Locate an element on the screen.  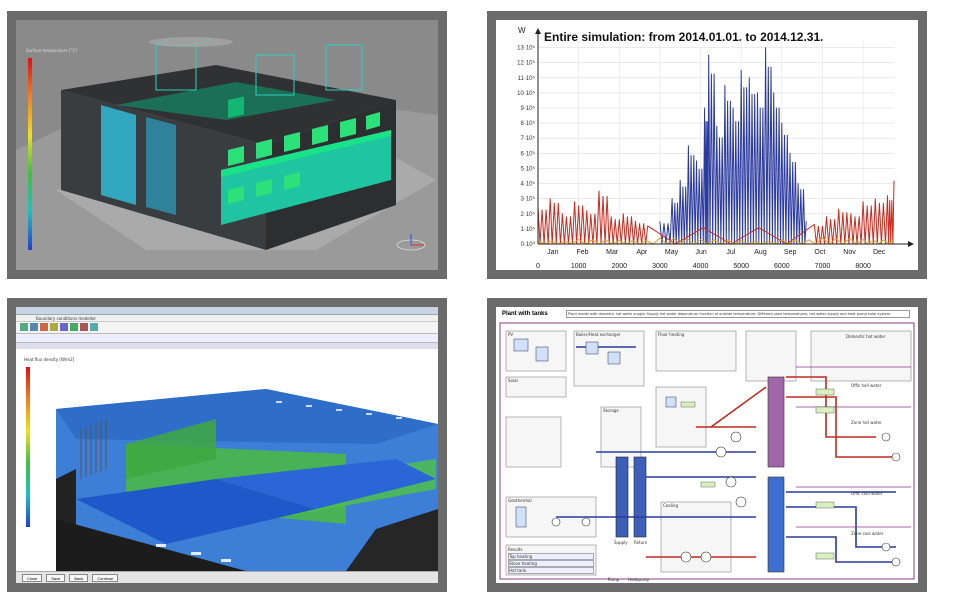
window-title-bar: Boundary conditions modeller is located at coordinates (227, 314).